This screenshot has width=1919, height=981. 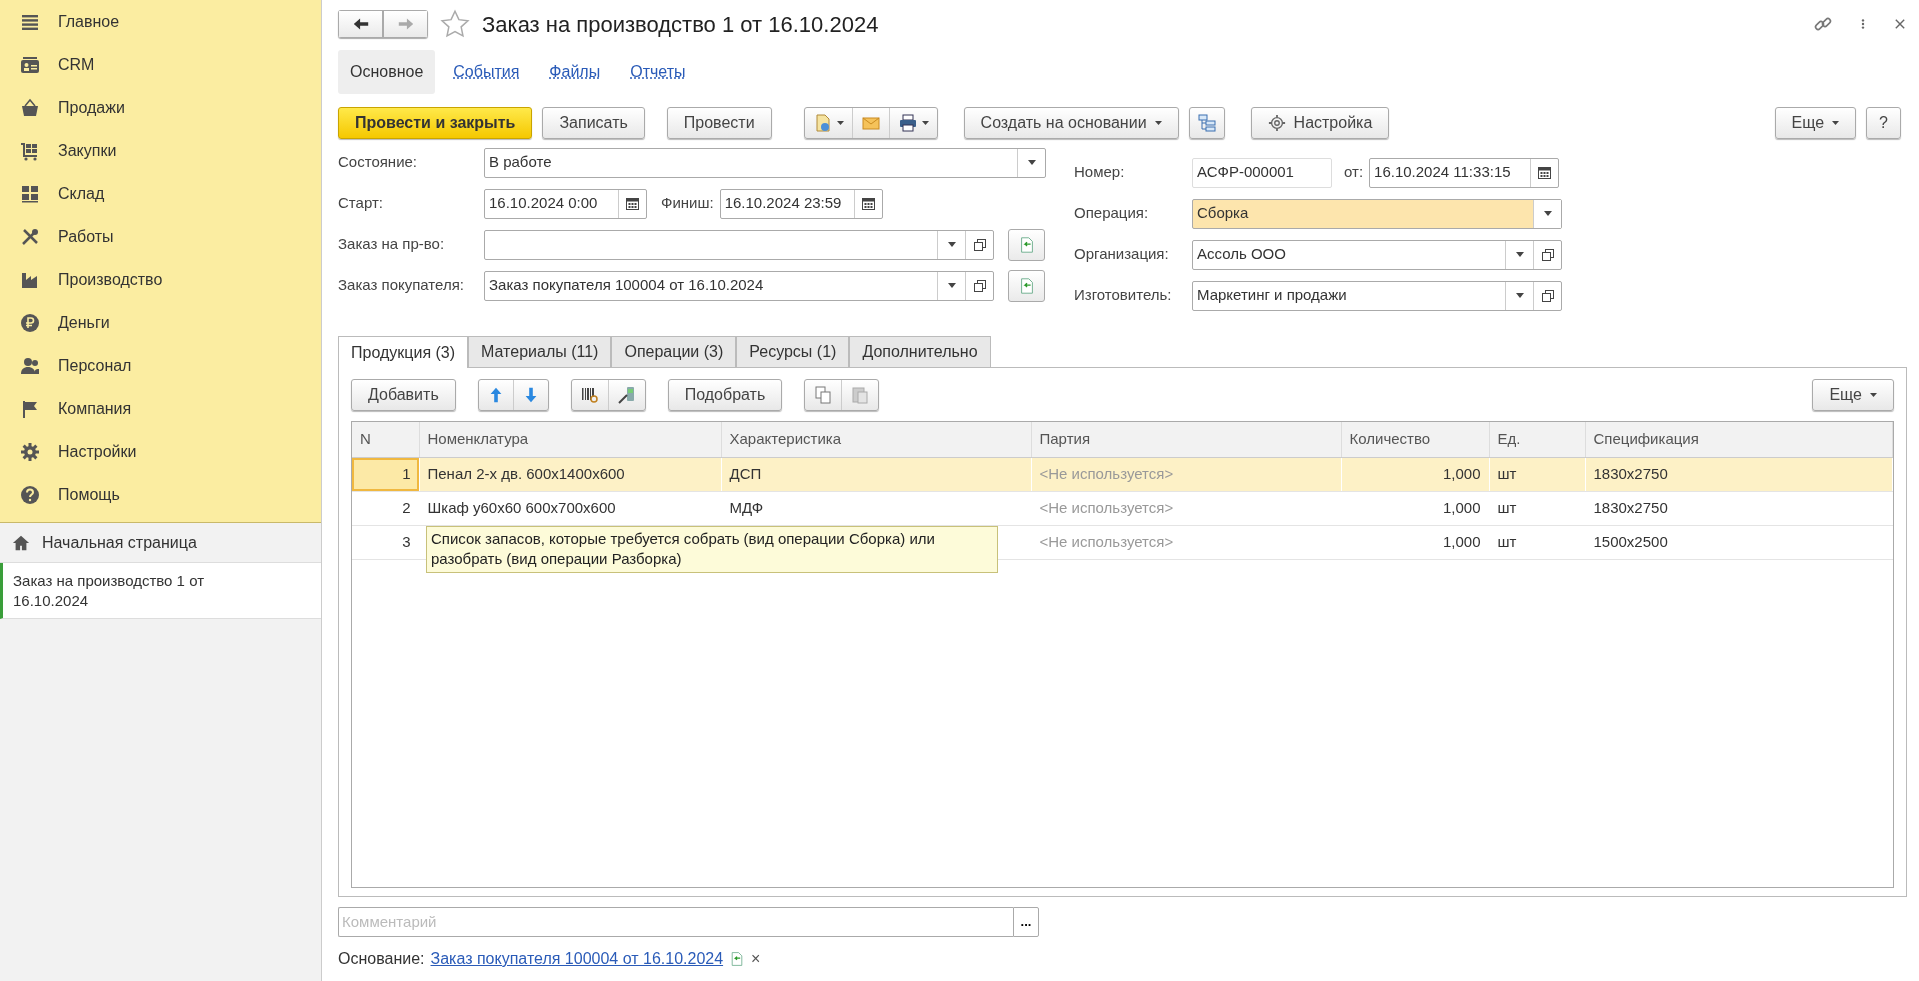 I want to click on operation-field: Сборка, so click(x=1377, y=213).